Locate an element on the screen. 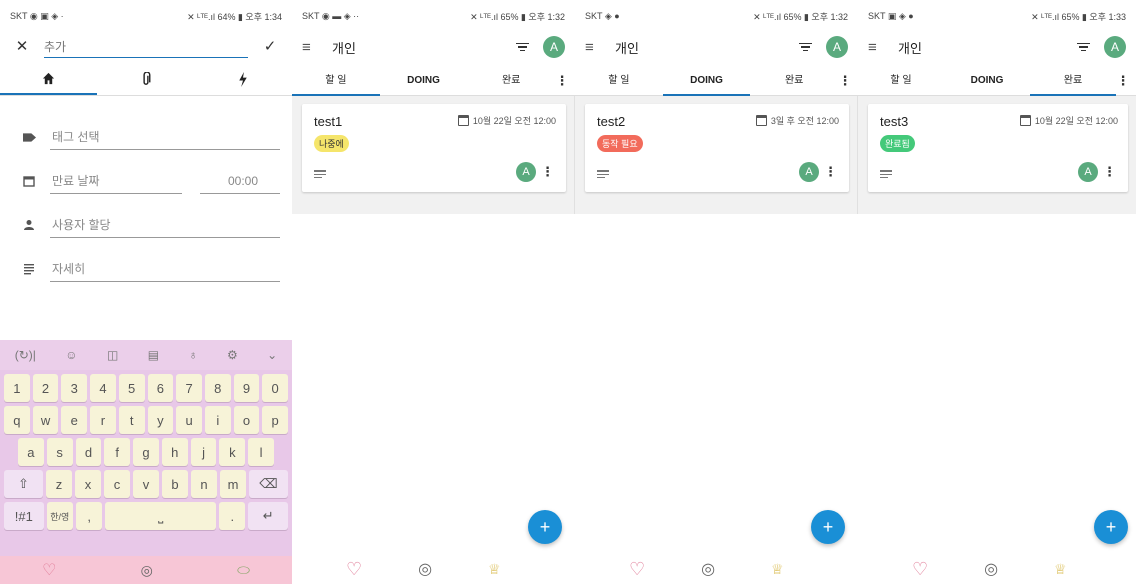 This screenshot has height=584, width=1136. key-b: b is located at coordinates (175, 484).